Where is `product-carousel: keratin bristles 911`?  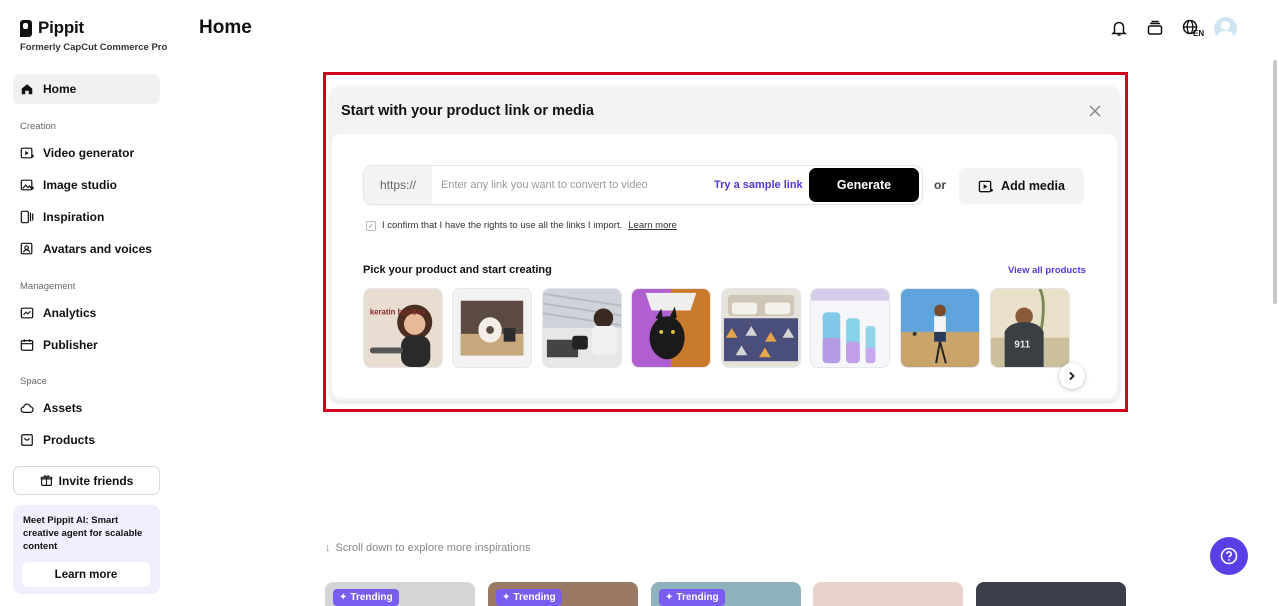
product-carousel: keratin bristles 911 is located at coordinates (724, 328).